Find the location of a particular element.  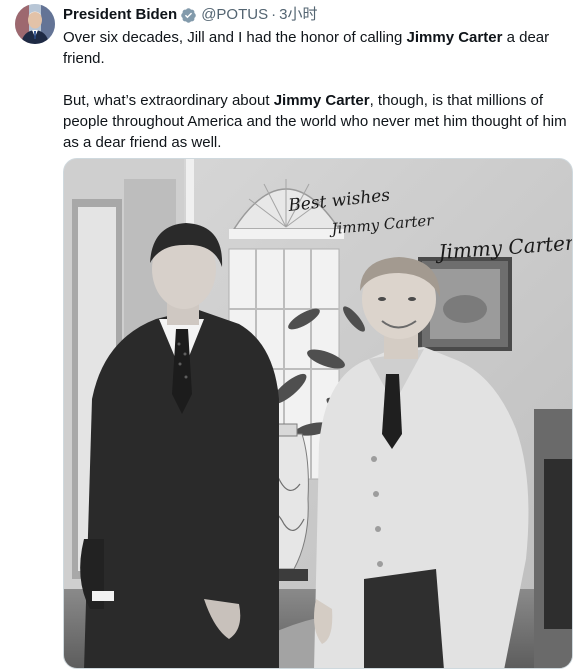

author-name: President Biden is located at coordinates (120, 15).